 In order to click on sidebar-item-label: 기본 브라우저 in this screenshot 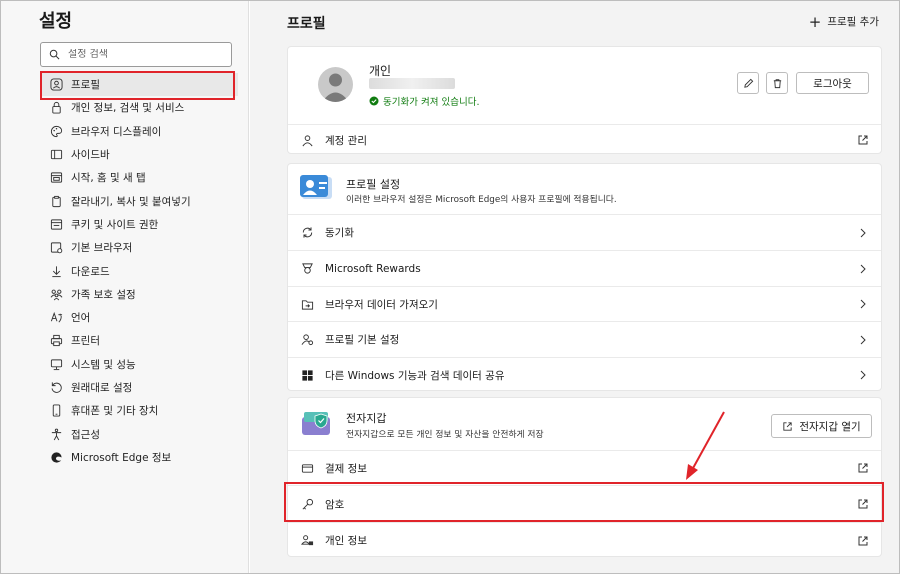, I will do `click(102, 248)`.